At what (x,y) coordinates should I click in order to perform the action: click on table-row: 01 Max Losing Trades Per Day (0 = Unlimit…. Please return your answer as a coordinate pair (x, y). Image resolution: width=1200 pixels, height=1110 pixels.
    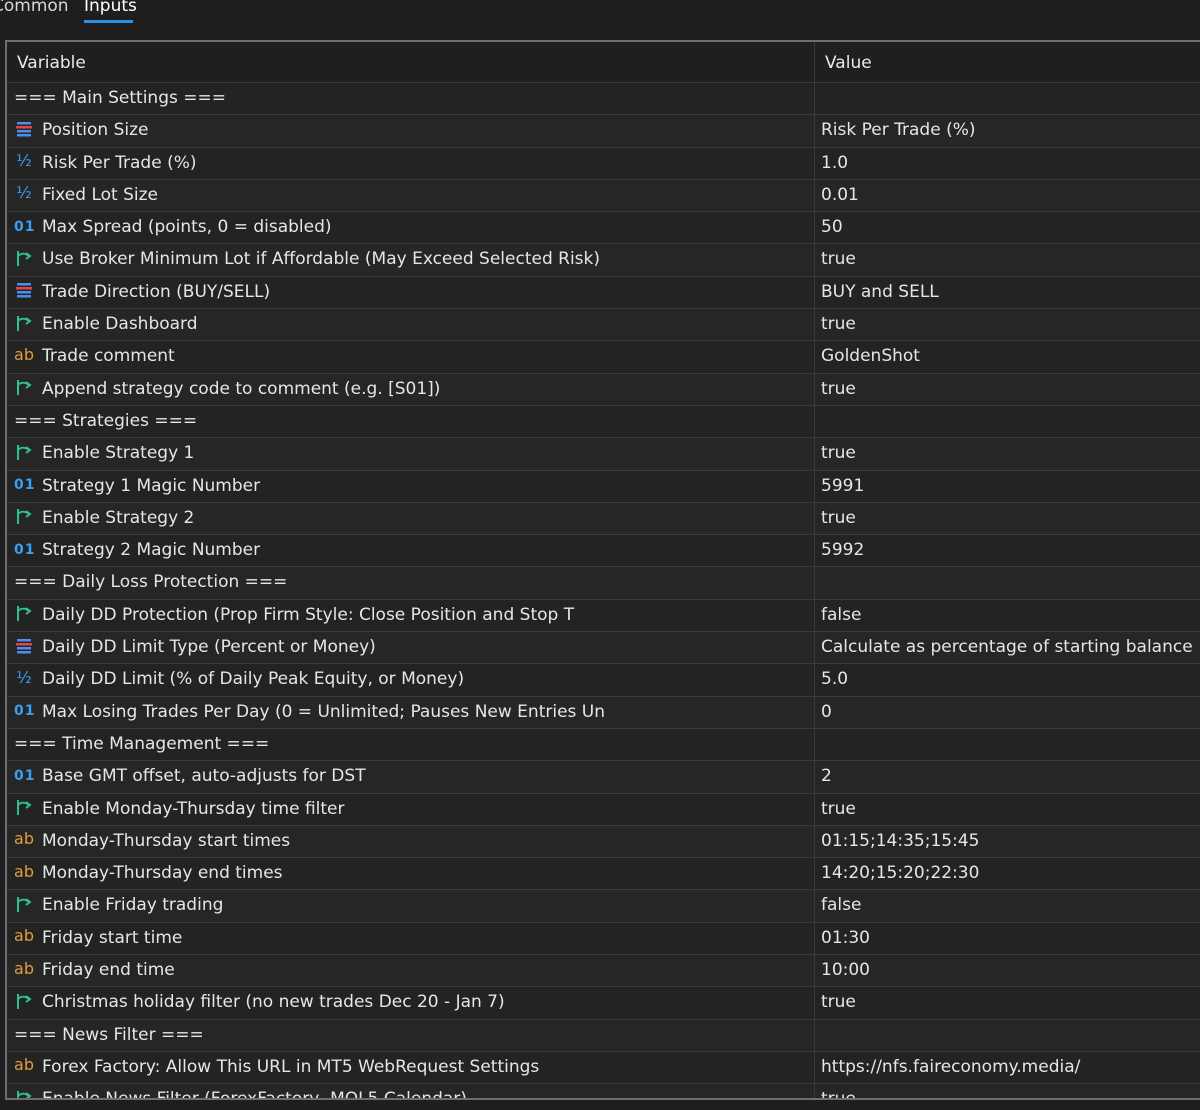
    Looking at the image, I should click on (603, 712).